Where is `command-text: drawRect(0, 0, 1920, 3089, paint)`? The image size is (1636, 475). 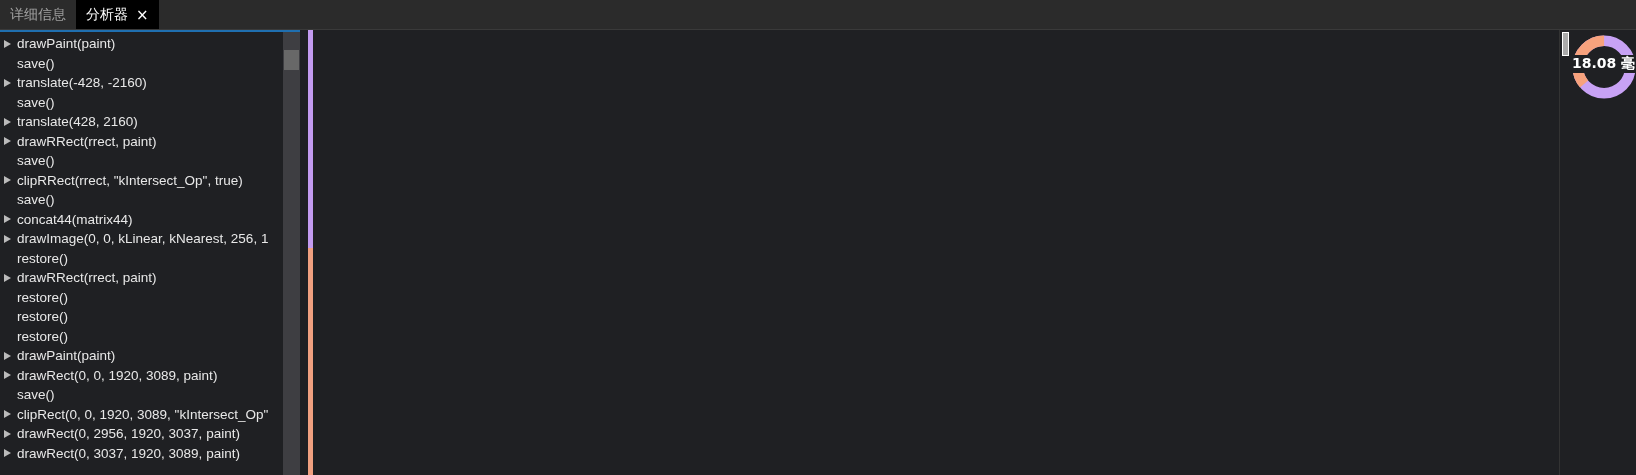
command-text: drawRect(0, 0, 1920, 3089, paint) is located at coordinates (117, 375).